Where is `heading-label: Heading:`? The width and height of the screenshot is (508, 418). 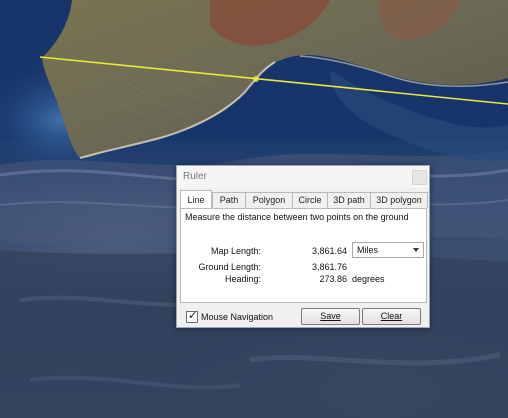 heading-label: Heading: is located at coordinates (242, 279).